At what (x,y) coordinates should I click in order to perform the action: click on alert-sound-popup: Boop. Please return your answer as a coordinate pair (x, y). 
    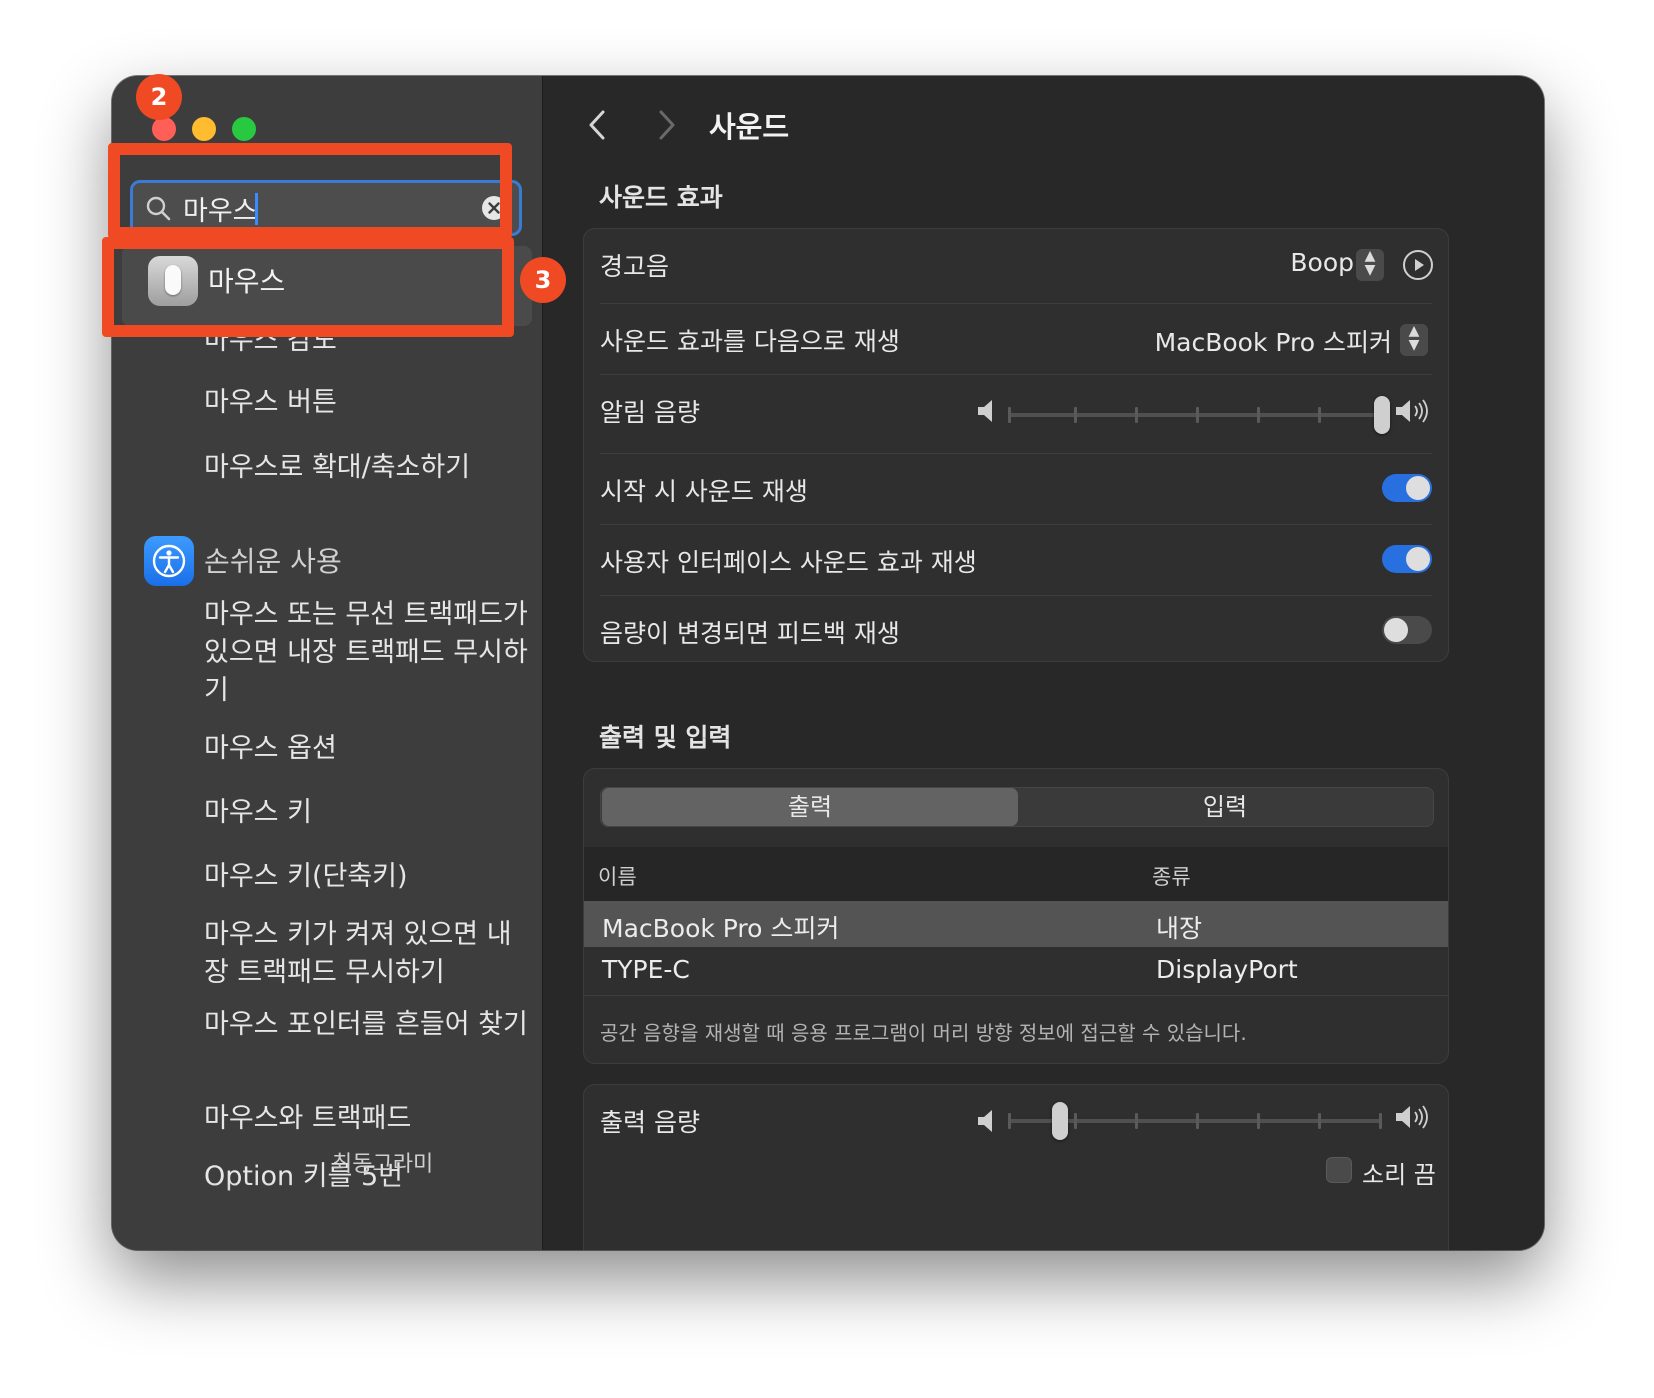
    Looking at the image, I should click on (1322, 262).